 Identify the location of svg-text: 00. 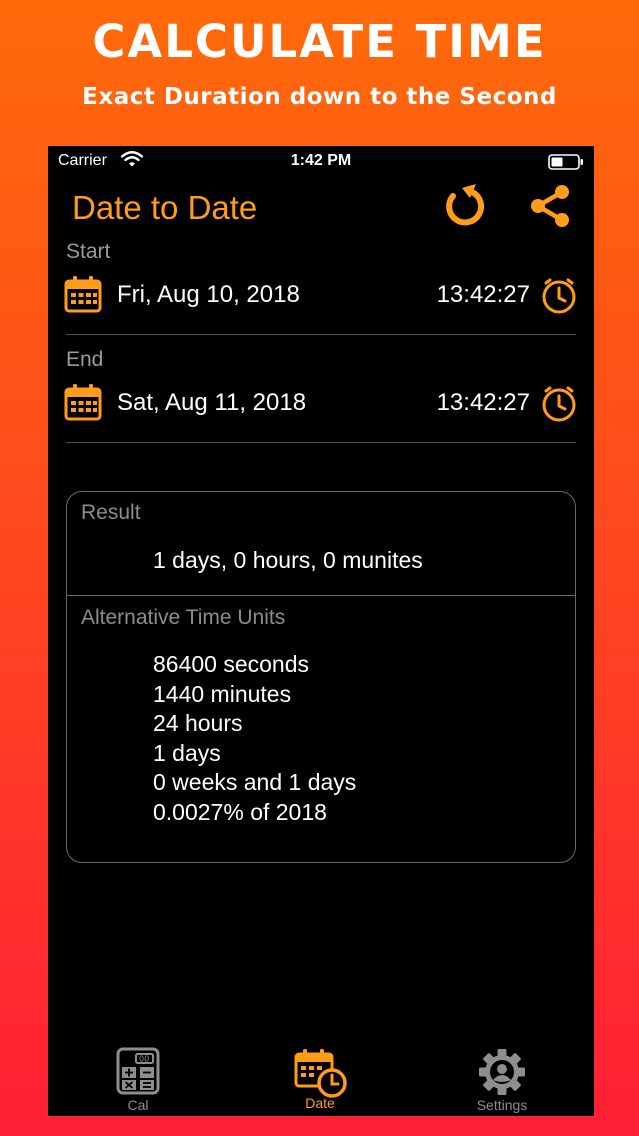
(144, 1059).